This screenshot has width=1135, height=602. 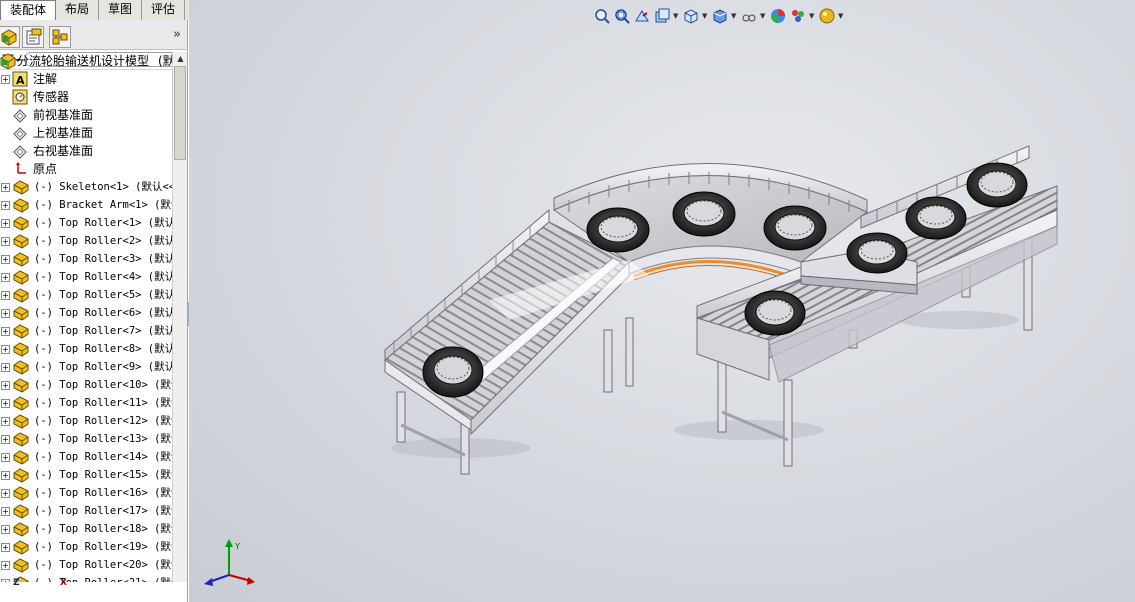 What do you see at coordinates (86, 367) in the screenshot?
I see `tree-item: + (-) Top Roller<9> (默认` at bounding box center [86, 367].